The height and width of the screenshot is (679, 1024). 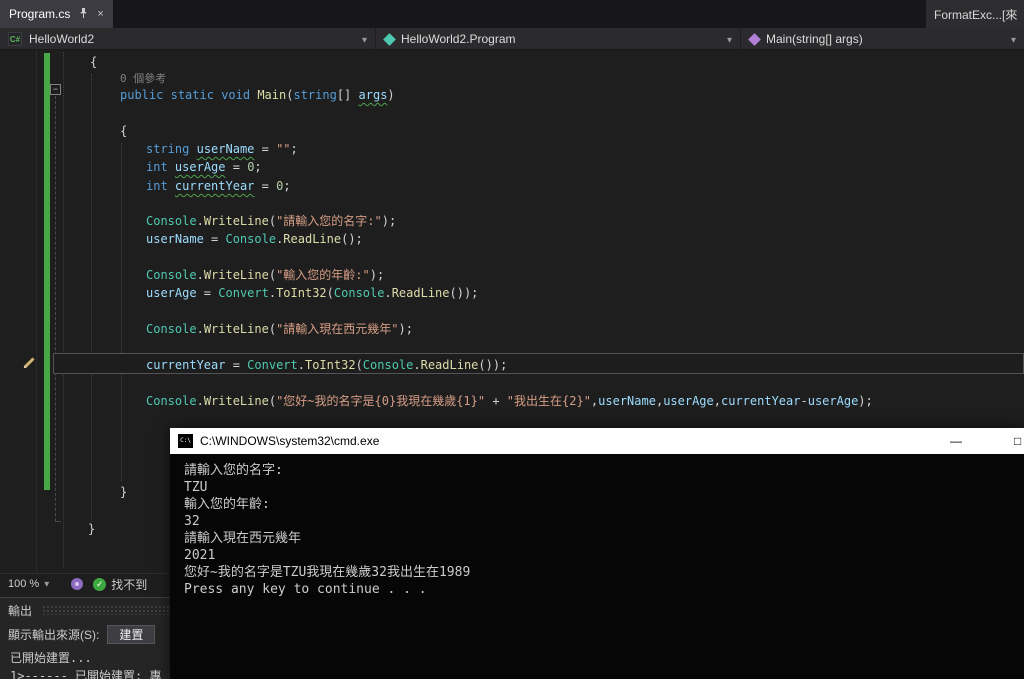 I want to click on code-line: int currentYear = 0;, so click(x=218, y=186).